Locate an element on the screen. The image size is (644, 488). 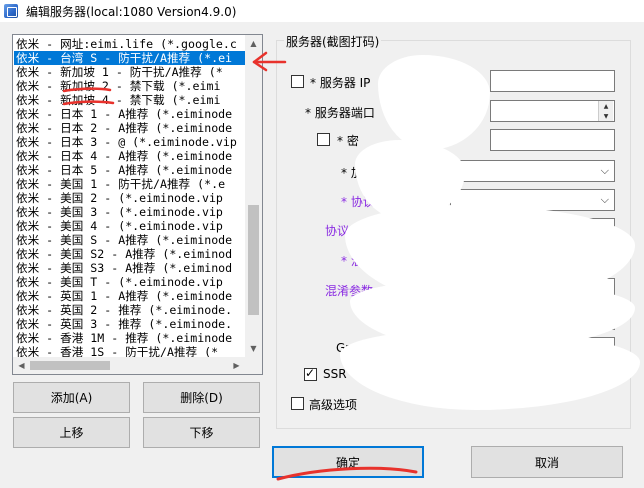
list-item: 依米 - 日本 2 - A推荐 (*.eiminode is located at coordinates (130, 128).